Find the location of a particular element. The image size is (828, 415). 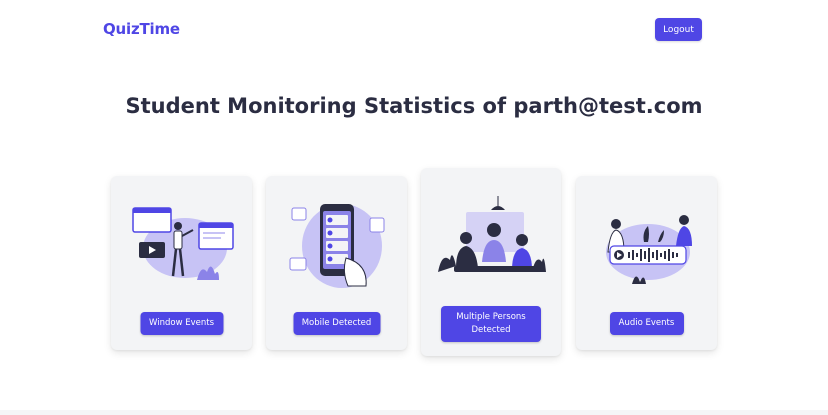

mobile-detected-card: Mobile Detected is located at coordinates (336, 263).